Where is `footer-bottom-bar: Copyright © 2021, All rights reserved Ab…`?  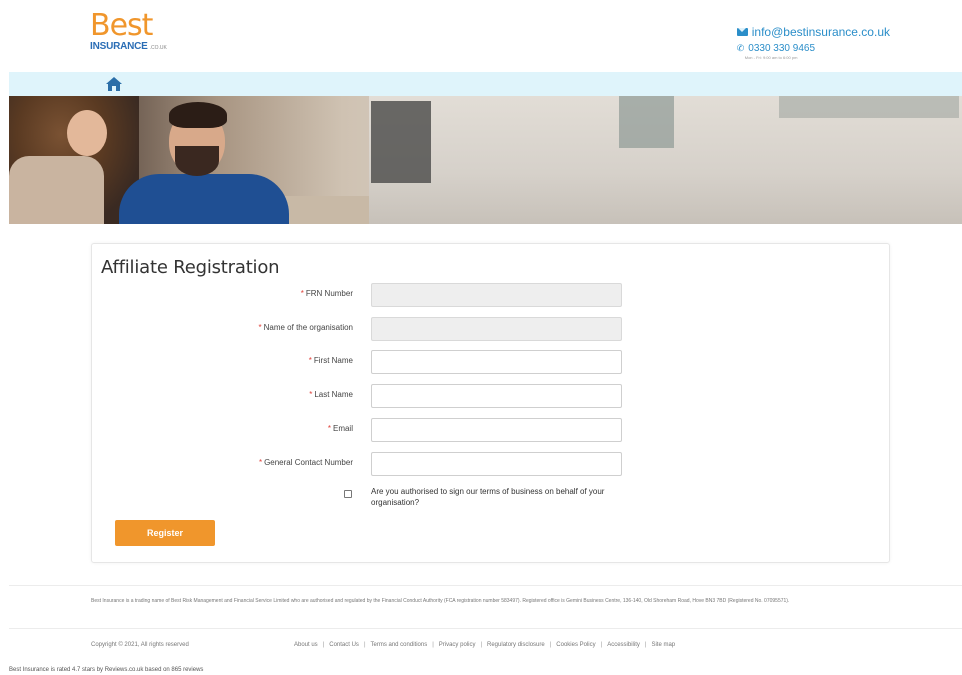 footer-bottom-bar: Copyright © 2021, All rights reserved Ab… is located at coordinates (491, 647).